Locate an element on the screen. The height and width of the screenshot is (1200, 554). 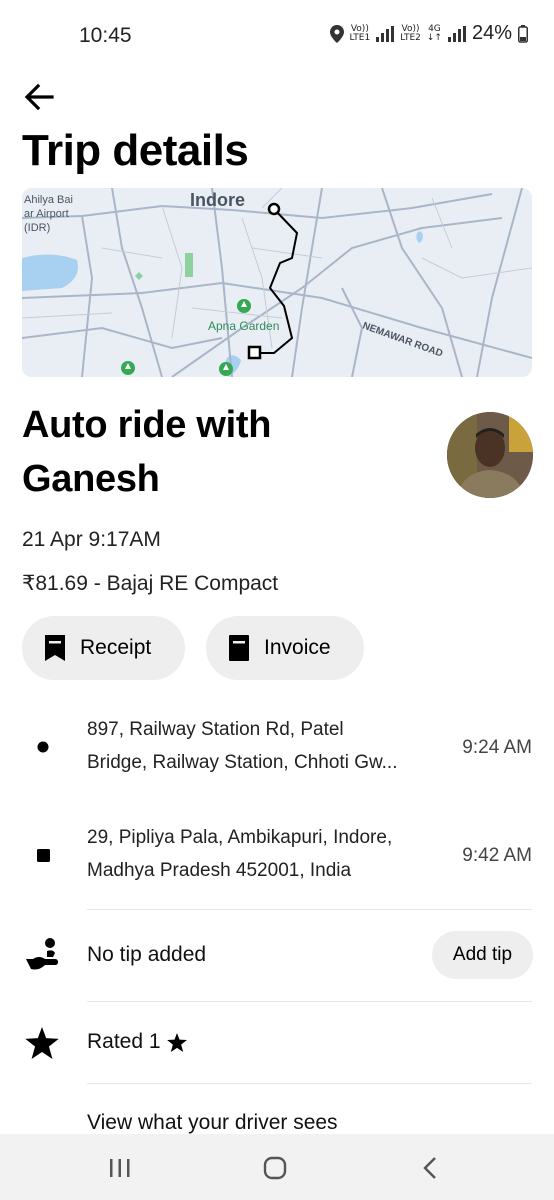
trip-date: 21 Apr 9:17AM is located at coordinates (91, 539).